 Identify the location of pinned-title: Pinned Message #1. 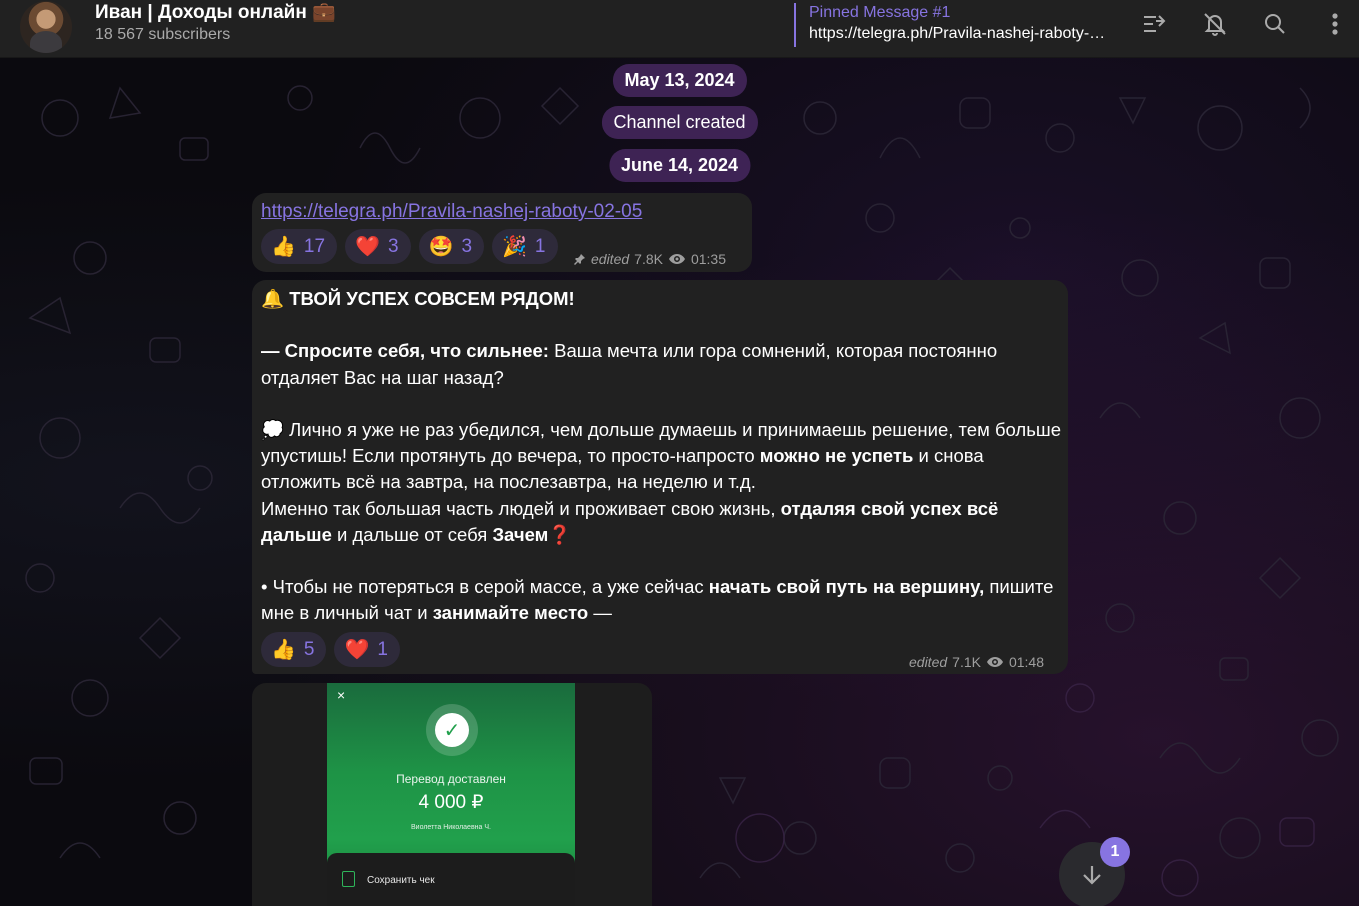
(880, 12).